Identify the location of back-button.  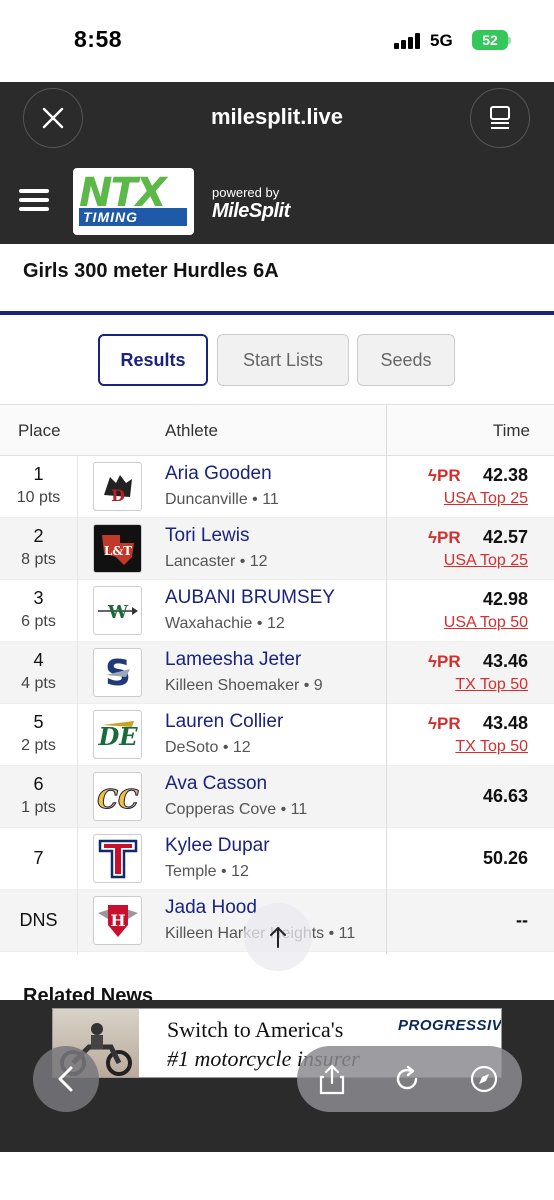
(66, 1079).